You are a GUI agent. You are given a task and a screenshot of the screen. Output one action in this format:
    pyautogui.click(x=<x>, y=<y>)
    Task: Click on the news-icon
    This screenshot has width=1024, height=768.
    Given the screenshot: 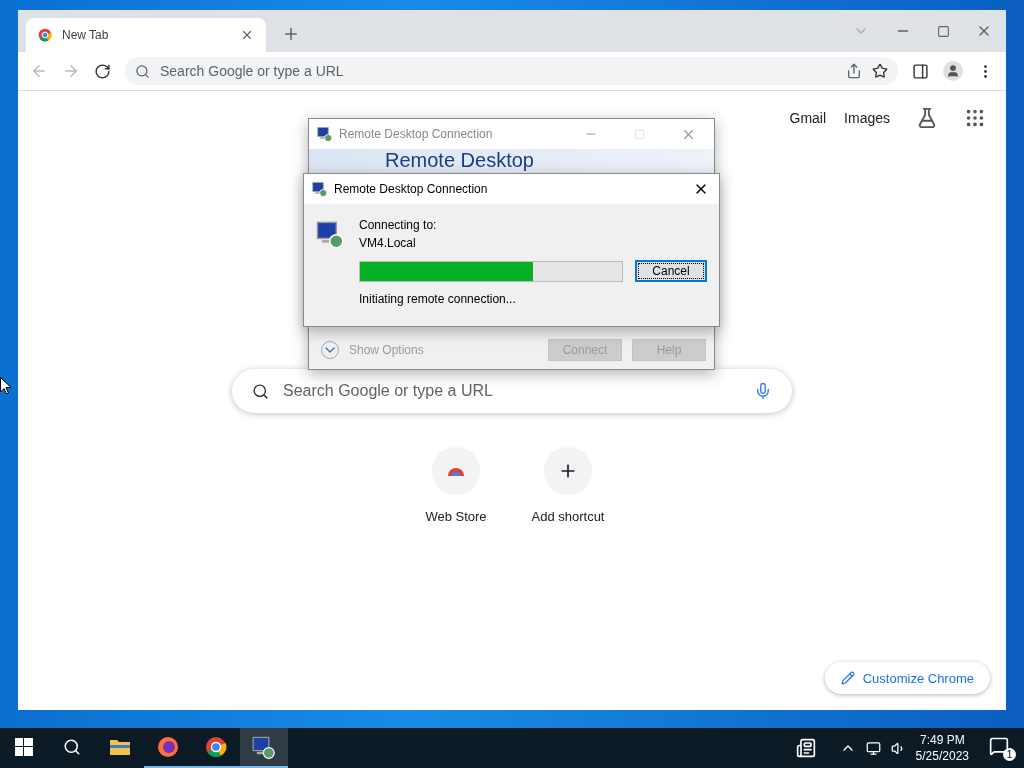 What is the action you would take?
    pyautogui.click(x=805, y=748)
    